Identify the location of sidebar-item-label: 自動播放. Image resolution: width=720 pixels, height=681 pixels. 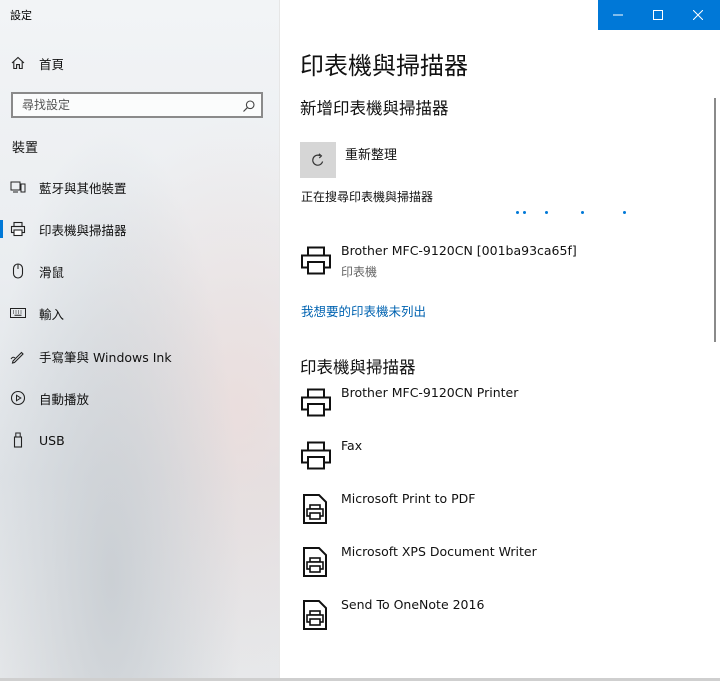
(64, 399).